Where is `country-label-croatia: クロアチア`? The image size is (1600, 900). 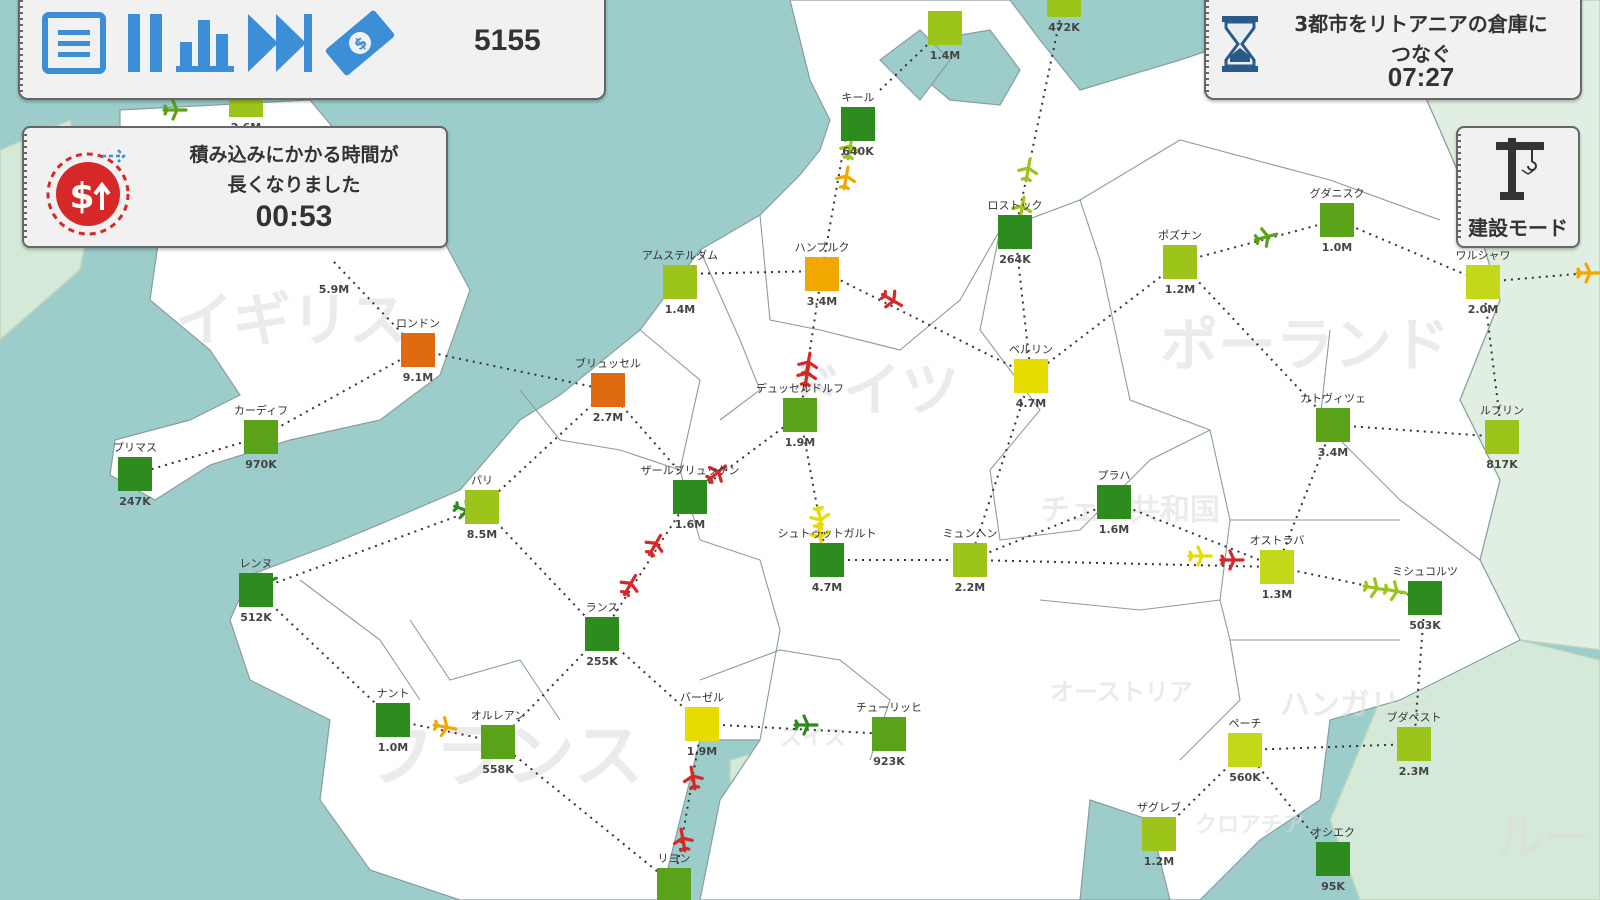
country-label-croatia: クロアチア is located at coordinates (1250, 825).